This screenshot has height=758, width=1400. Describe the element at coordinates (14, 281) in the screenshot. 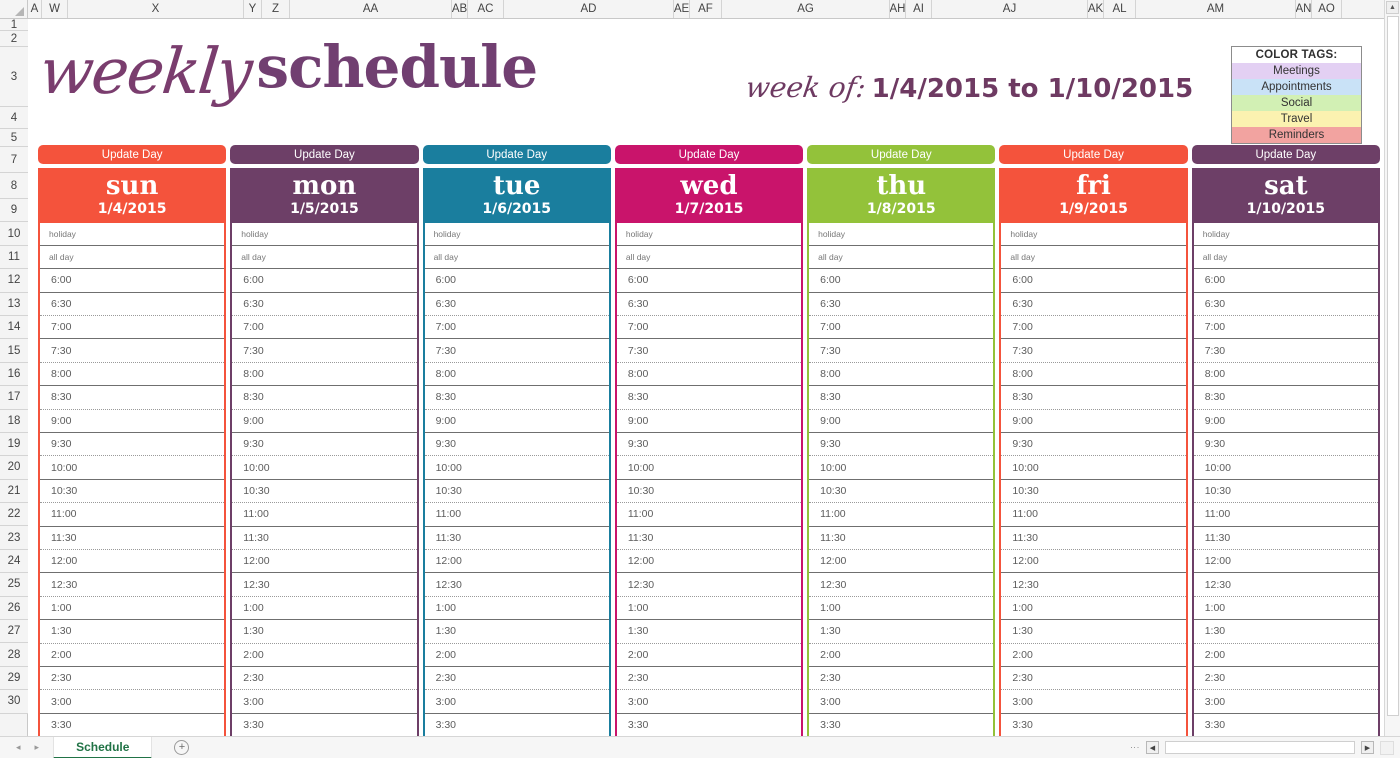

I see `row-header-12: 12` at that location.